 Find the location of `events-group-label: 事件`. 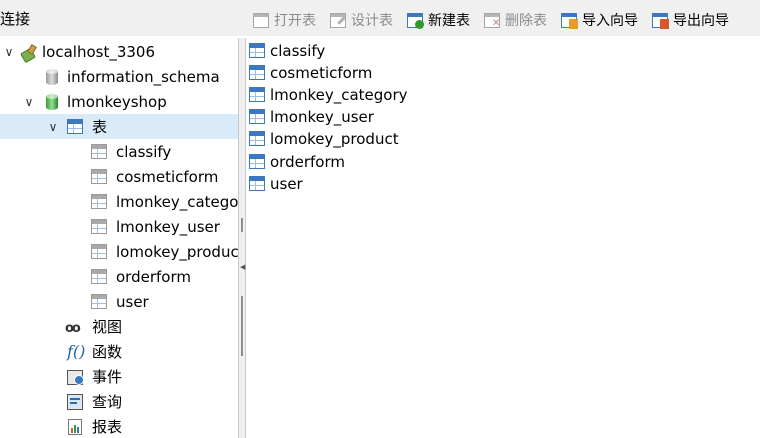

events-group-label: 事件 is located at coordinates (107, 377).